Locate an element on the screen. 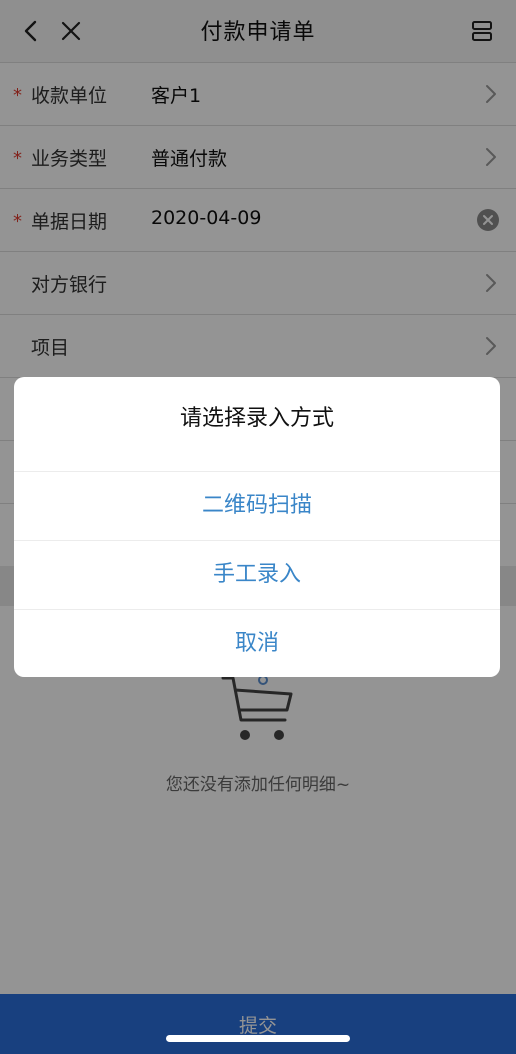 Image resolution: width=516 pixels, height=1054 pixels. home-indicator is located at coordinates (258, 1038).